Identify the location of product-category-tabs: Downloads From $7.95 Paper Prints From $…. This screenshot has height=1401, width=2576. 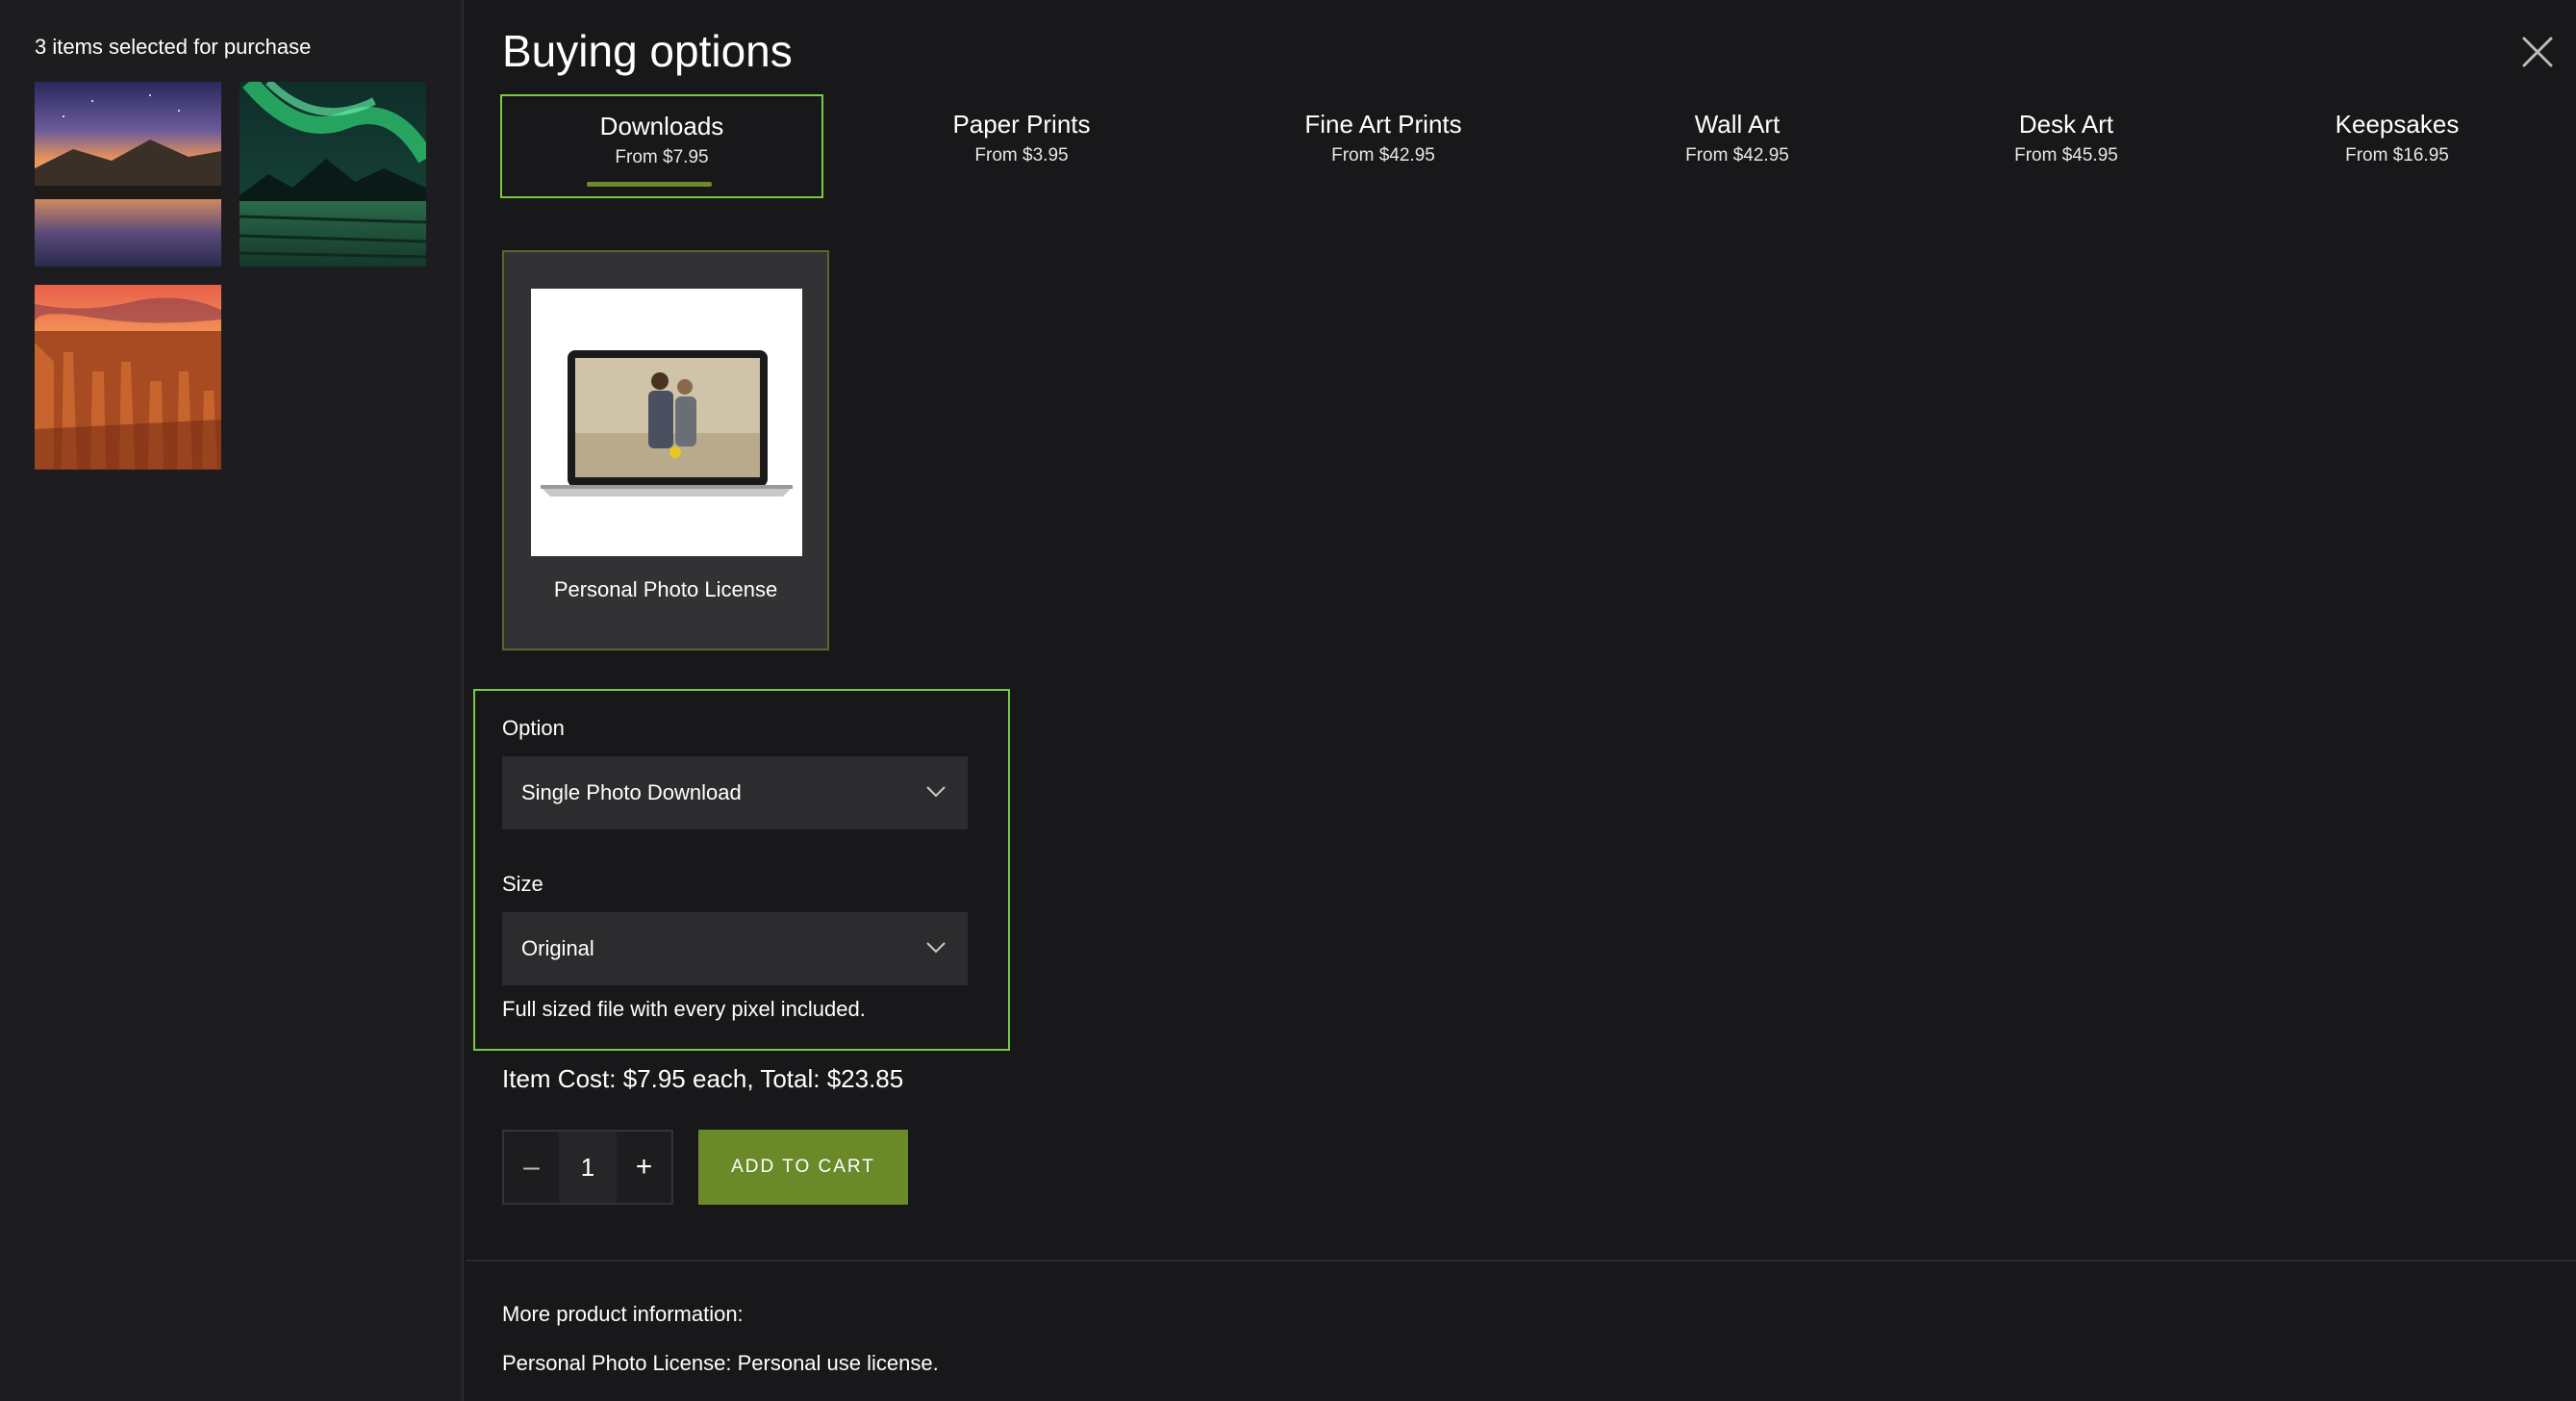
(1529, 147).